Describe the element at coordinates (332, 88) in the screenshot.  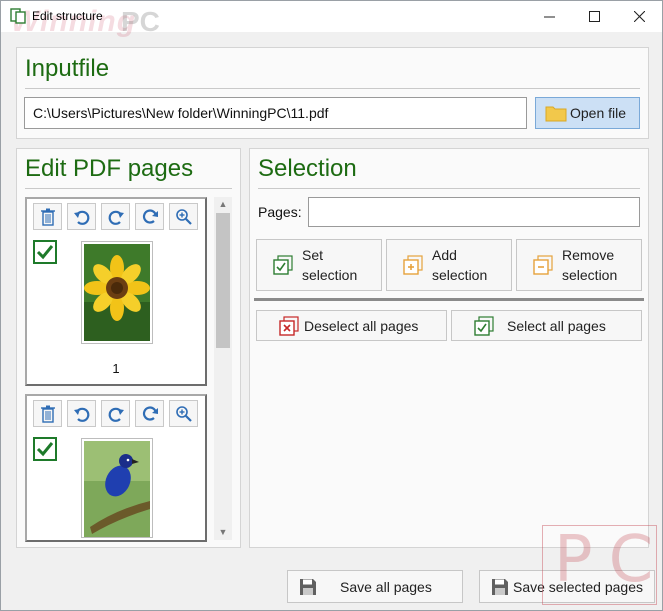
I see `inputfile-divider` at that location.